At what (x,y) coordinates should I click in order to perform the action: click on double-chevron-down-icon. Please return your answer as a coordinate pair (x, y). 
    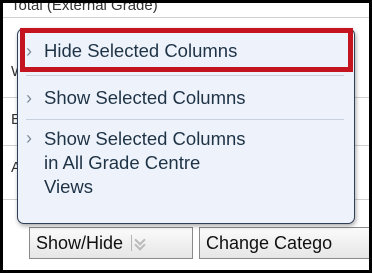
    Looking at the image, I should click on (139, 243).